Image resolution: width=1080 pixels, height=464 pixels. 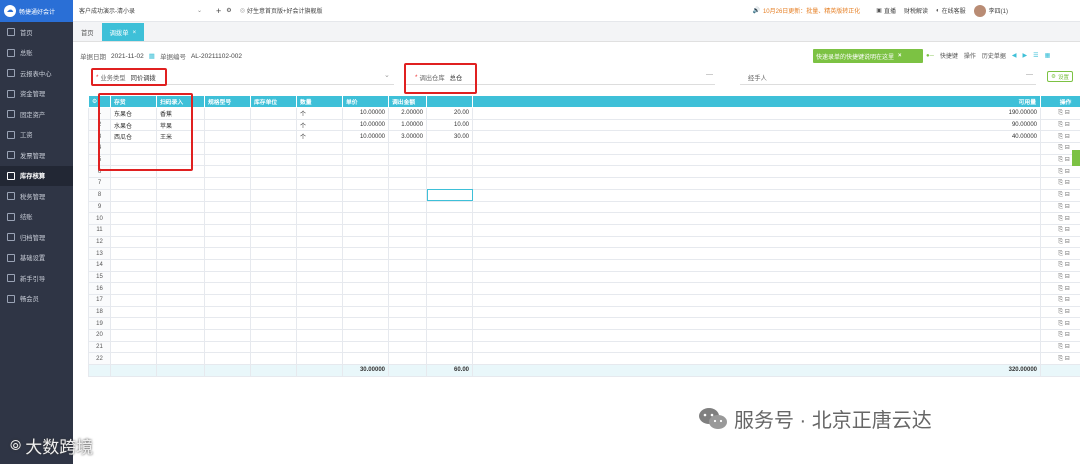 I want to click on column-header: 规格型号, so click(x=227, y=101).